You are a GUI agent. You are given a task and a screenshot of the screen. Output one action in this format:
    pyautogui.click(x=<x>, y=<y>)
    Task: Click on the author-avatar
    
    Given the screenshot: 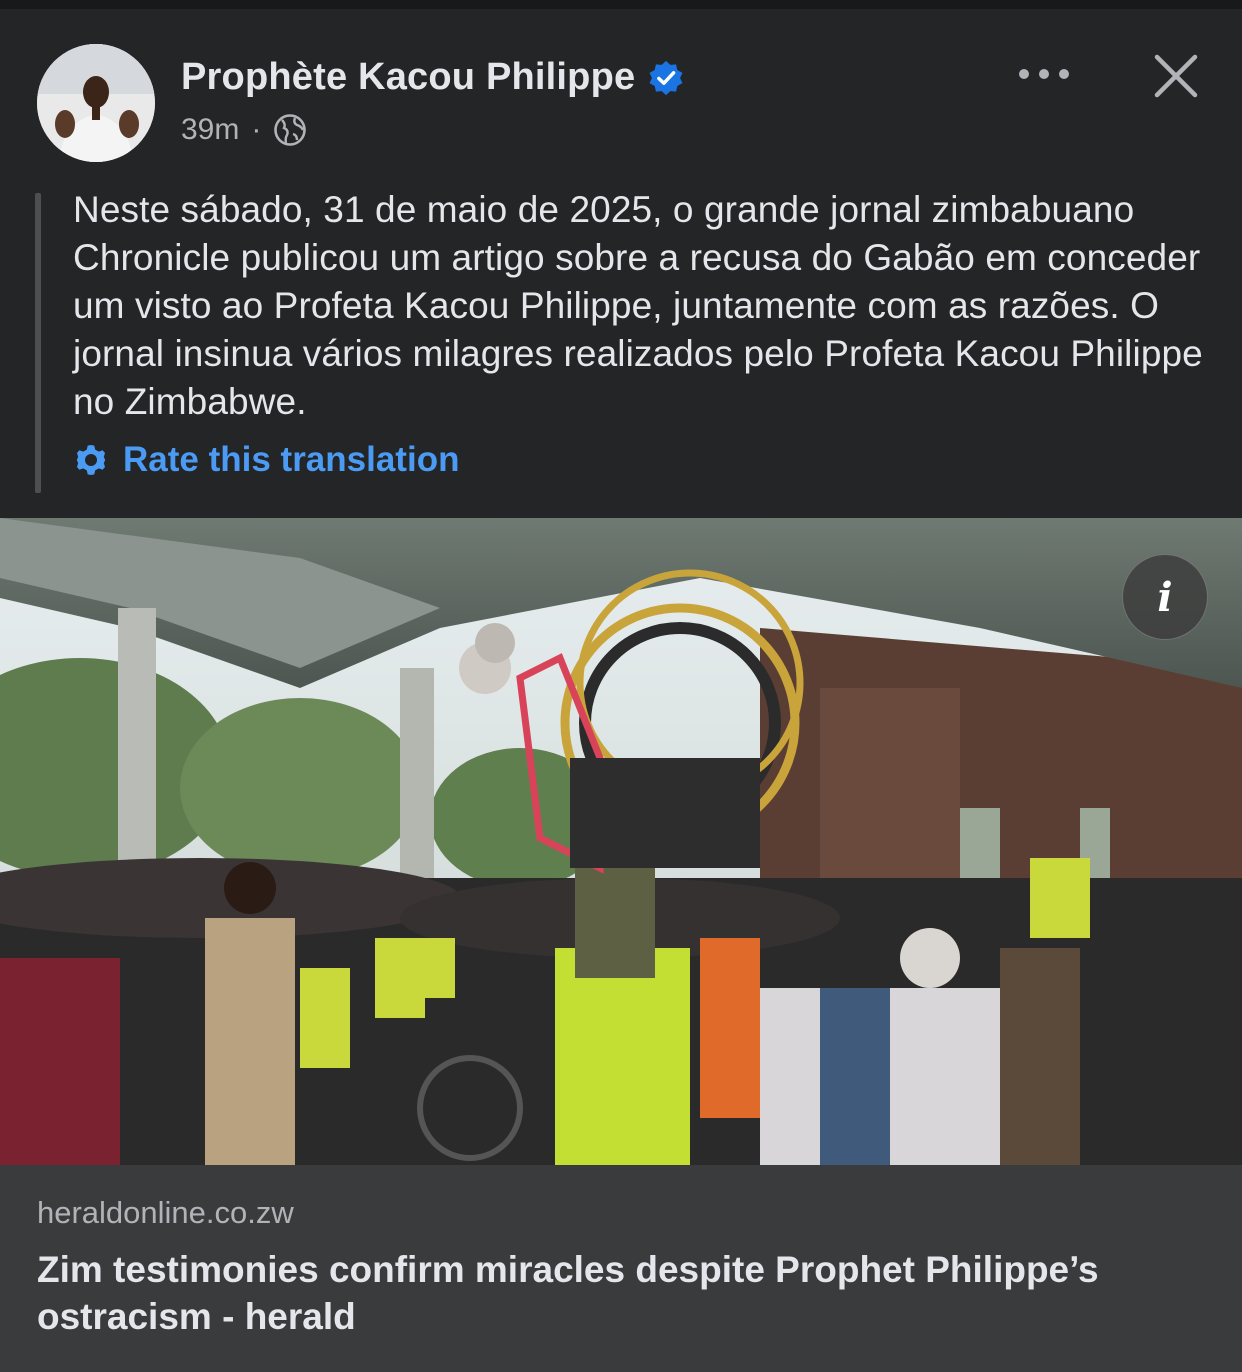 What is the action you would take?
    pyautogui.click(x=96, y=103)
    